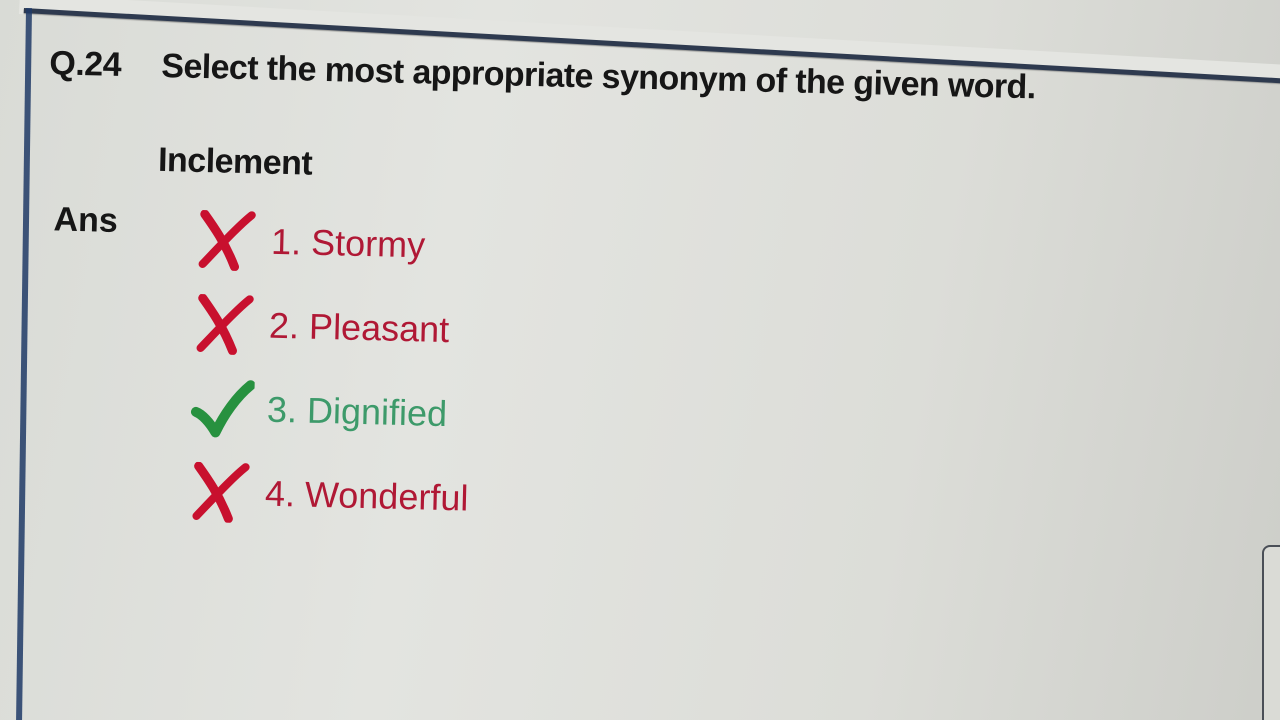 Image resolution: width=1280 pixels, height=720 pixels. What do you see at coordinates (357, 411) in the screenshot?
I see `option-label: 3. Dignified` at bounding box center [357, 411].